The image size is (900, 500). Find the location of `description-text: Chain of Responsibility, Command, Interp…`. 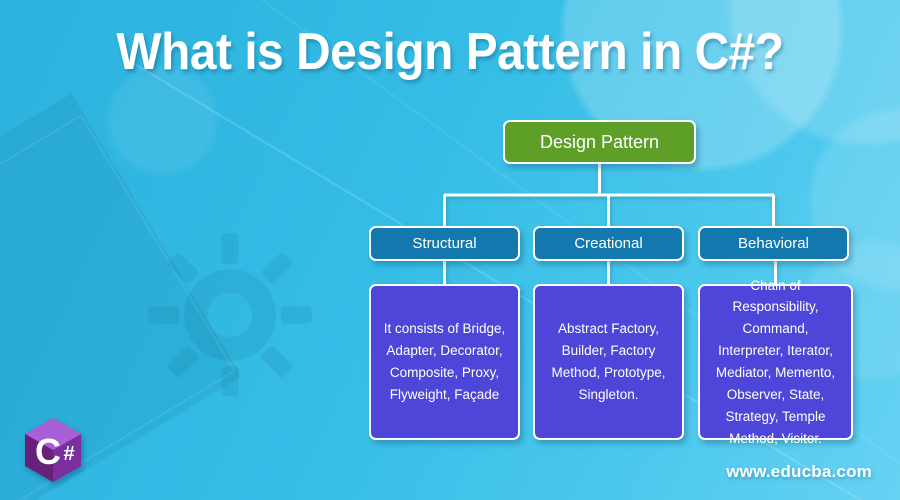

description-text: Chain of Responsibility, Command, Interp… is located at coordinates (775, 361).